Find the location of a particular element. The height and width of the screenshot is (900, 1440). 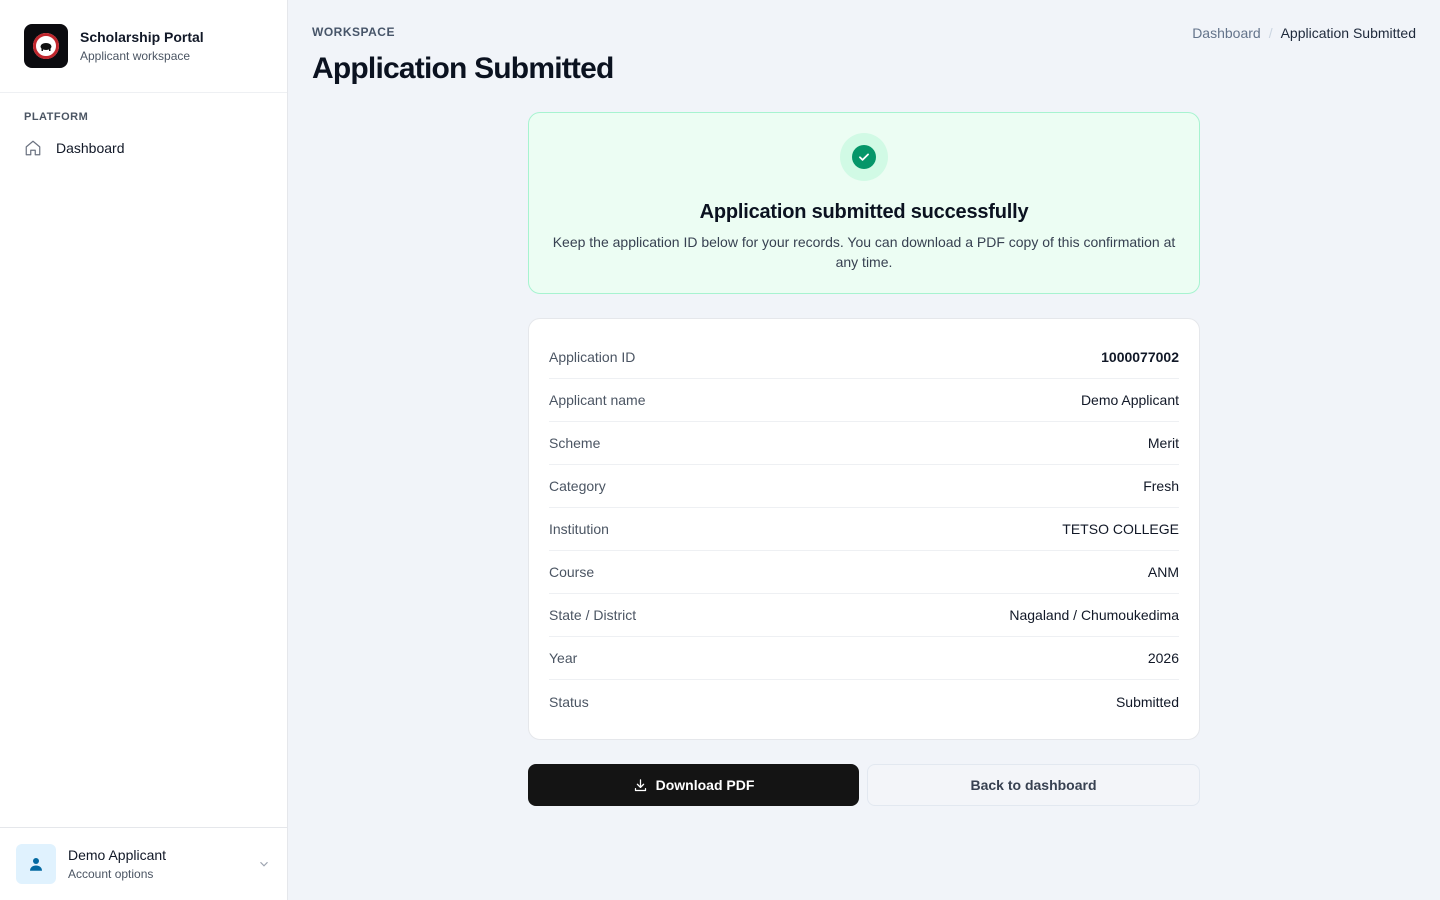

status-value: Submitted is located at coordinates (1147, 701).